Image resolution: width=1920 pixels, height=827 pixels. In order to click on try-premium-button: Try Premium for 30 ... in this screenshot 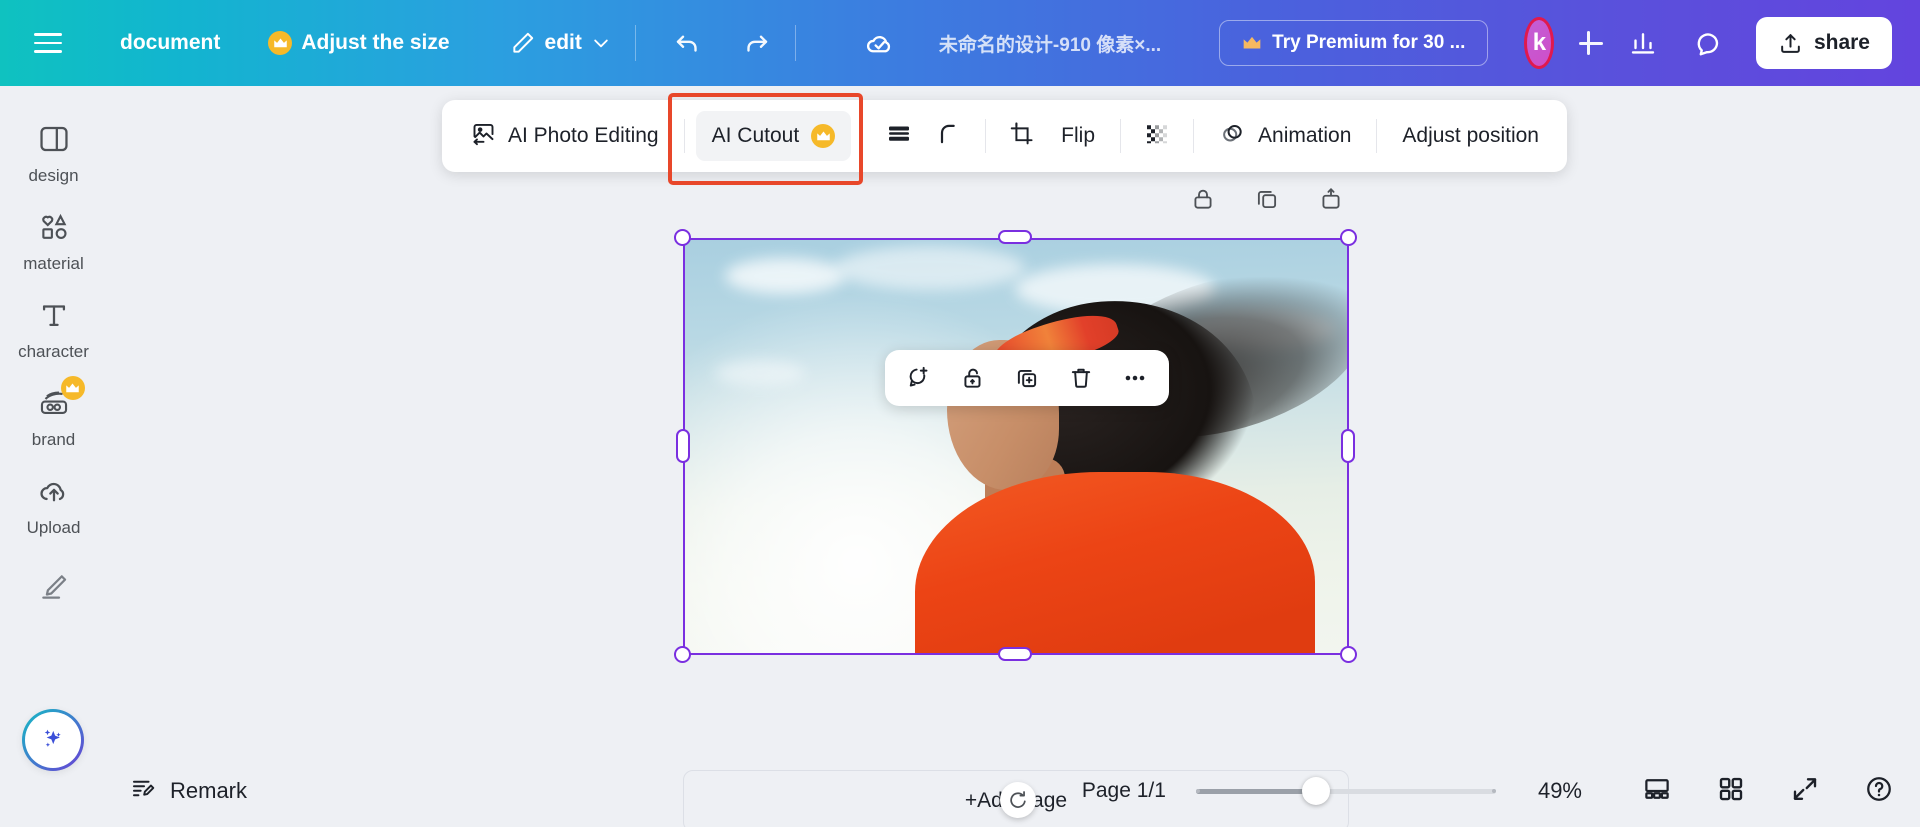, I will do `click(1354, 43)`.